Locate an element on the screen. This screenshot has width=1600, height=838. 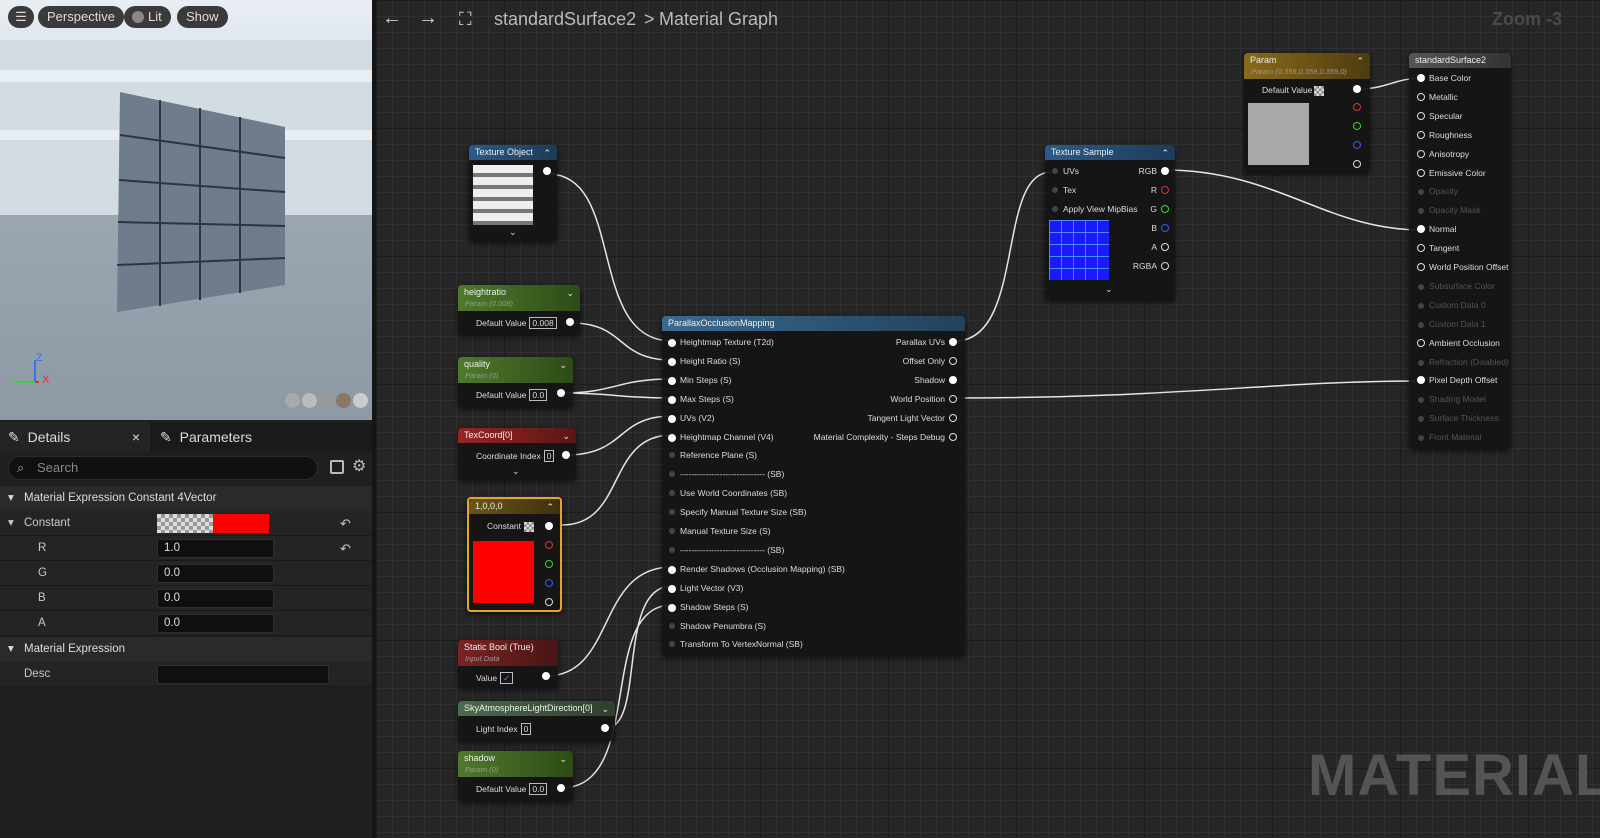
show-button: Show is located at coordinates (202, 17).